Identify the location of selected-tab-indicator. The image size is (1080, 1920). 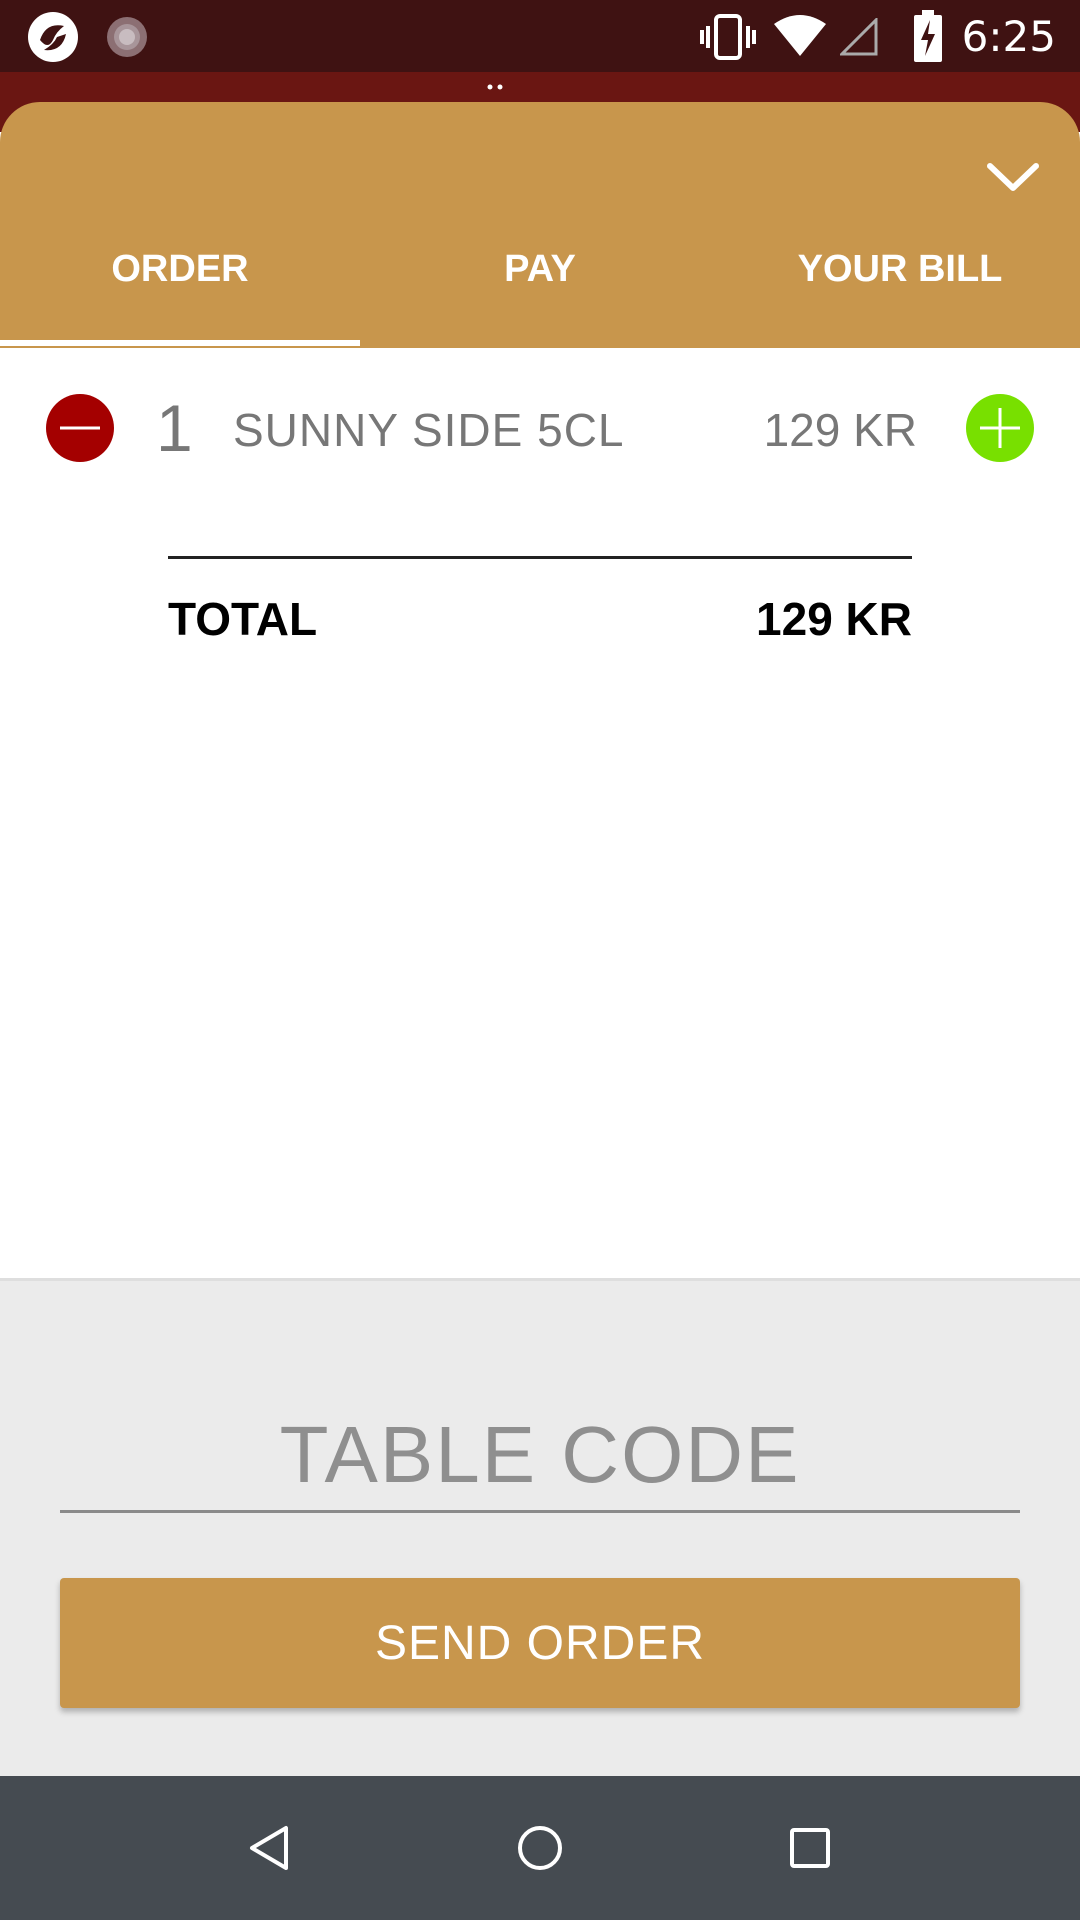
(180, 343).